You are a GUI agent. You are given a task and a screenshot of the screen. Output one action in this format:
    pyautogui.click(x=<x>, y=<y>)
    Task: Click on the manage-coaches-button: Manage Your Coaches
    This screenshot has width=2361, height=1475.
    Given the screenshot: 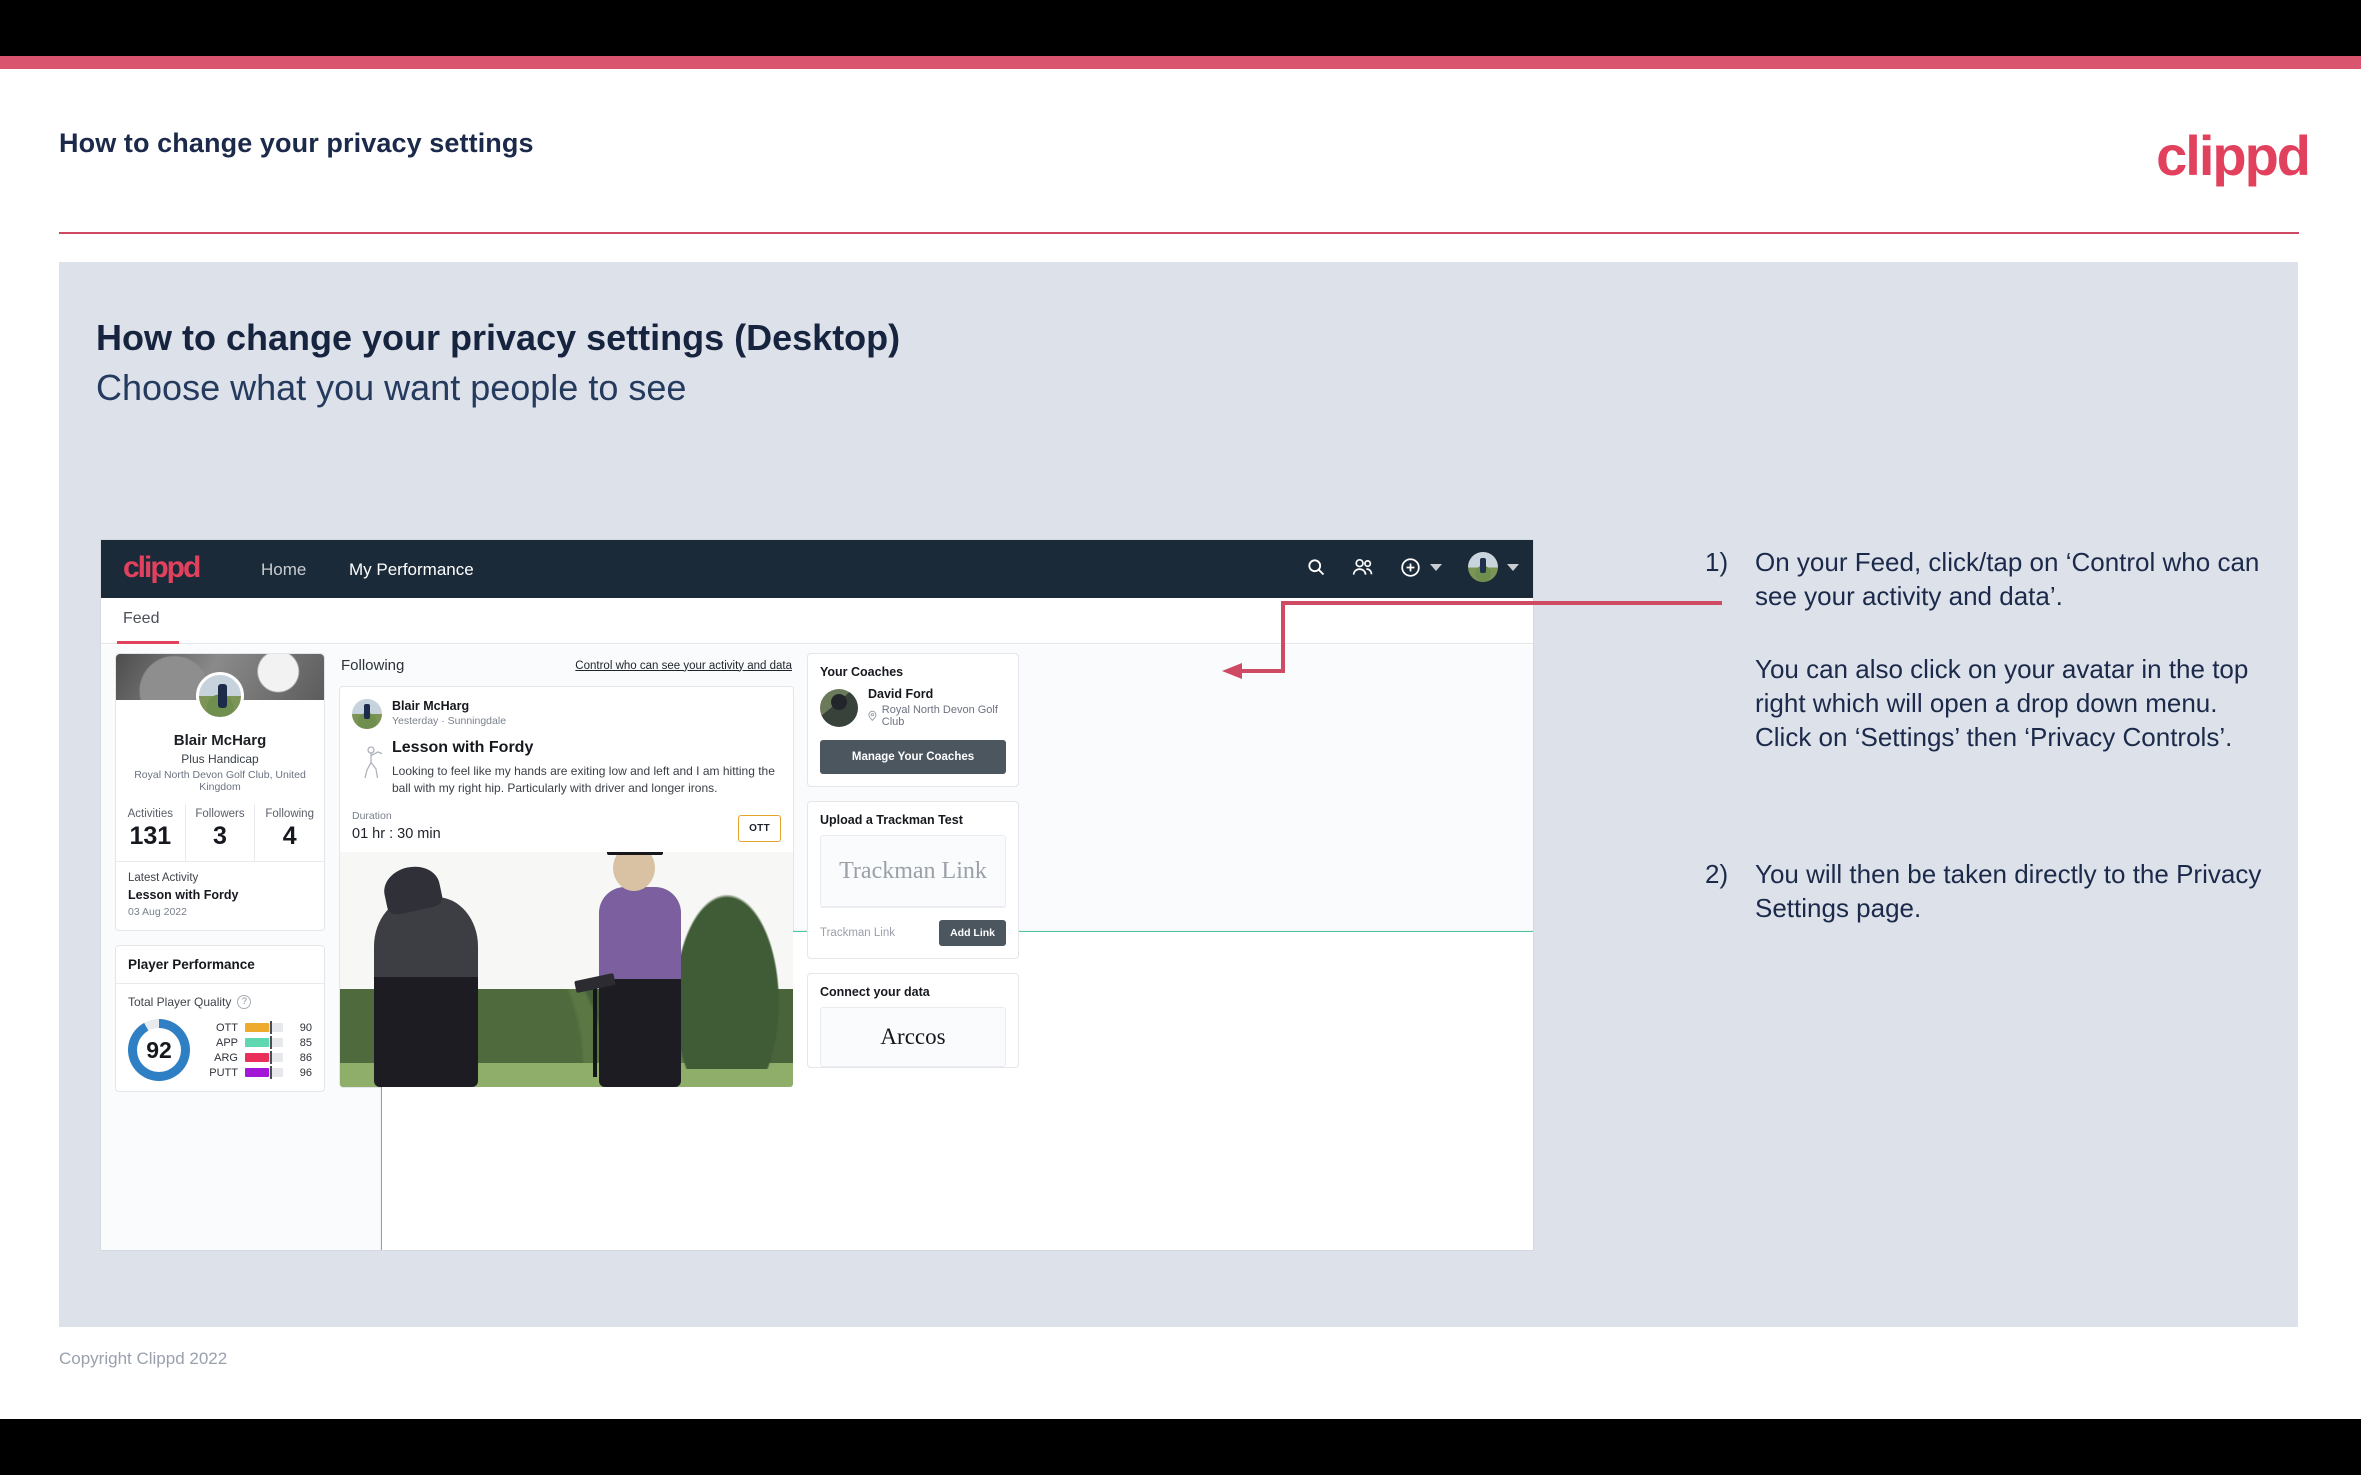 What is the action you would take?
    pyautogui.click(x=913, y=757)
    